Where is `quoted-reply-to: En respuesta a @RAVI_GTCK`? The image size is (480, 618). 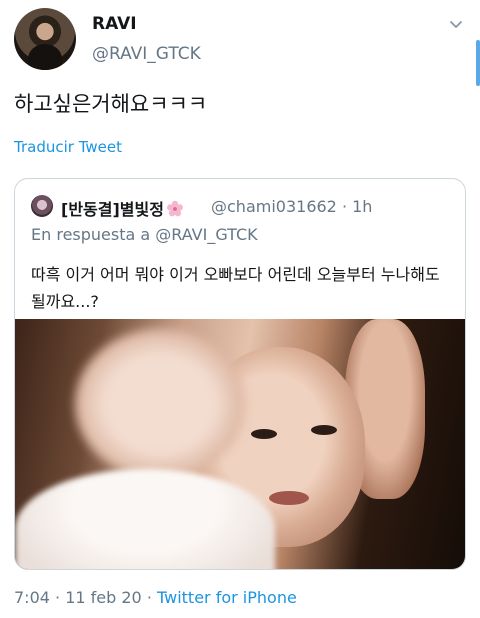
quoted-reply-to: En respuesta a @RAVI_GTCK is located at coordinates (144, 234).